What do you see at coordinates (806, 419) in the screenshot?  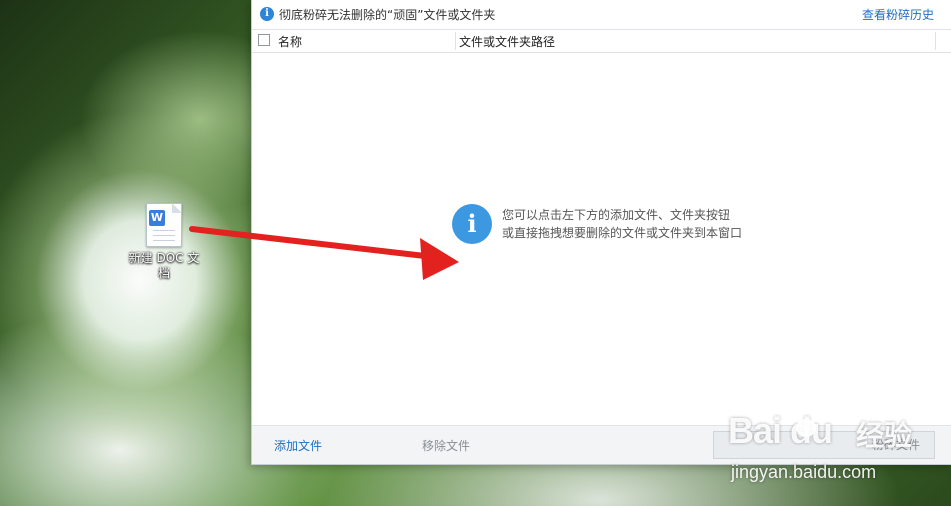 I see `baidu-paw-icon` at bounding box center [806, 419].